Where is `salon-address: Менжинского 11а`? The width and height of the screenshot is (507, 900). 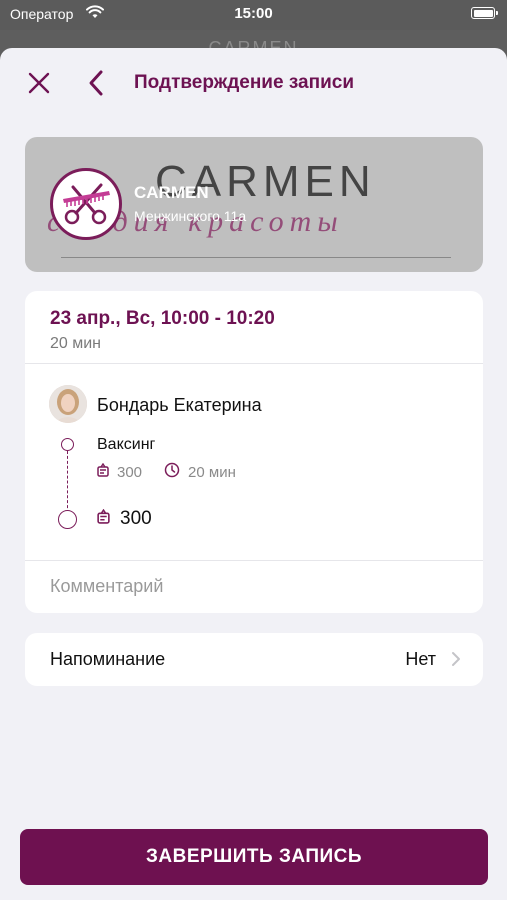
salon-address: Менжинского 11а is located at coordinates (190, 216).